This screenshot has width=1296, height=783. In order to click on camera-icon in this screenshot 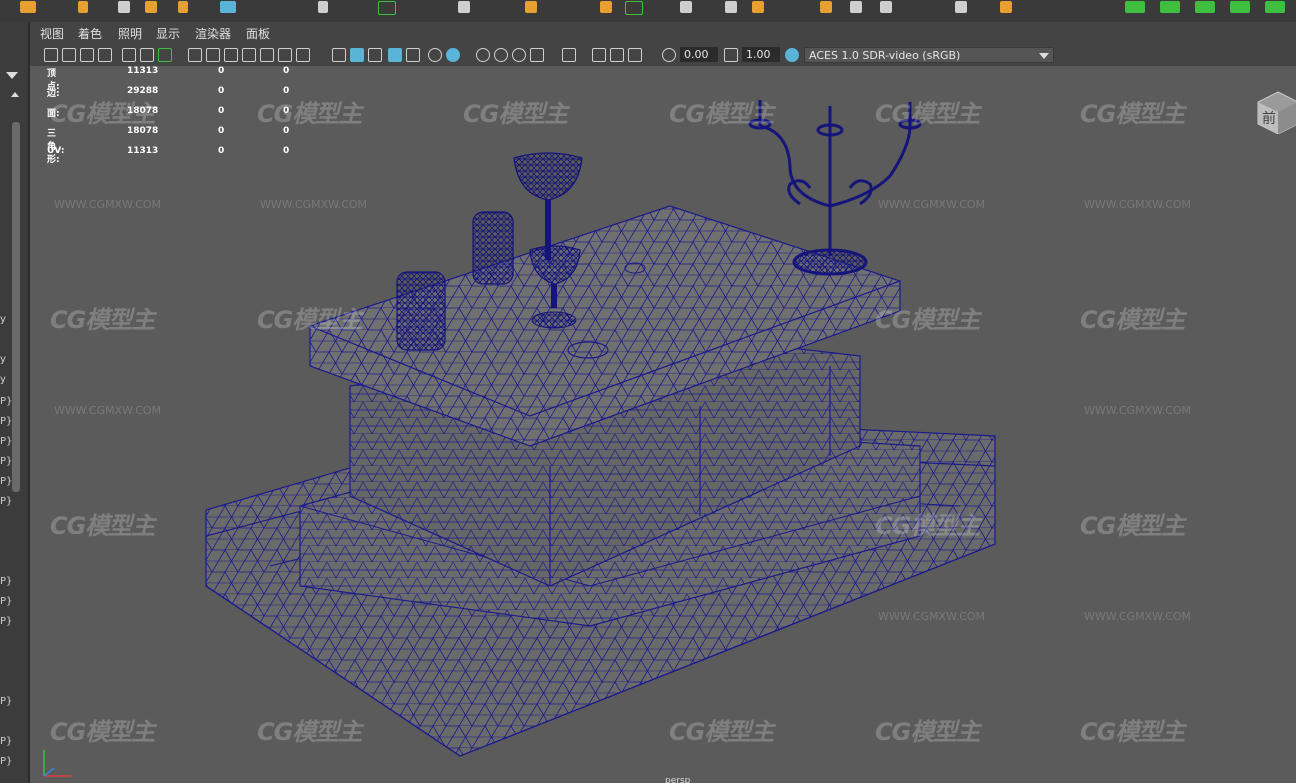, I will do `click(51, 55)`.